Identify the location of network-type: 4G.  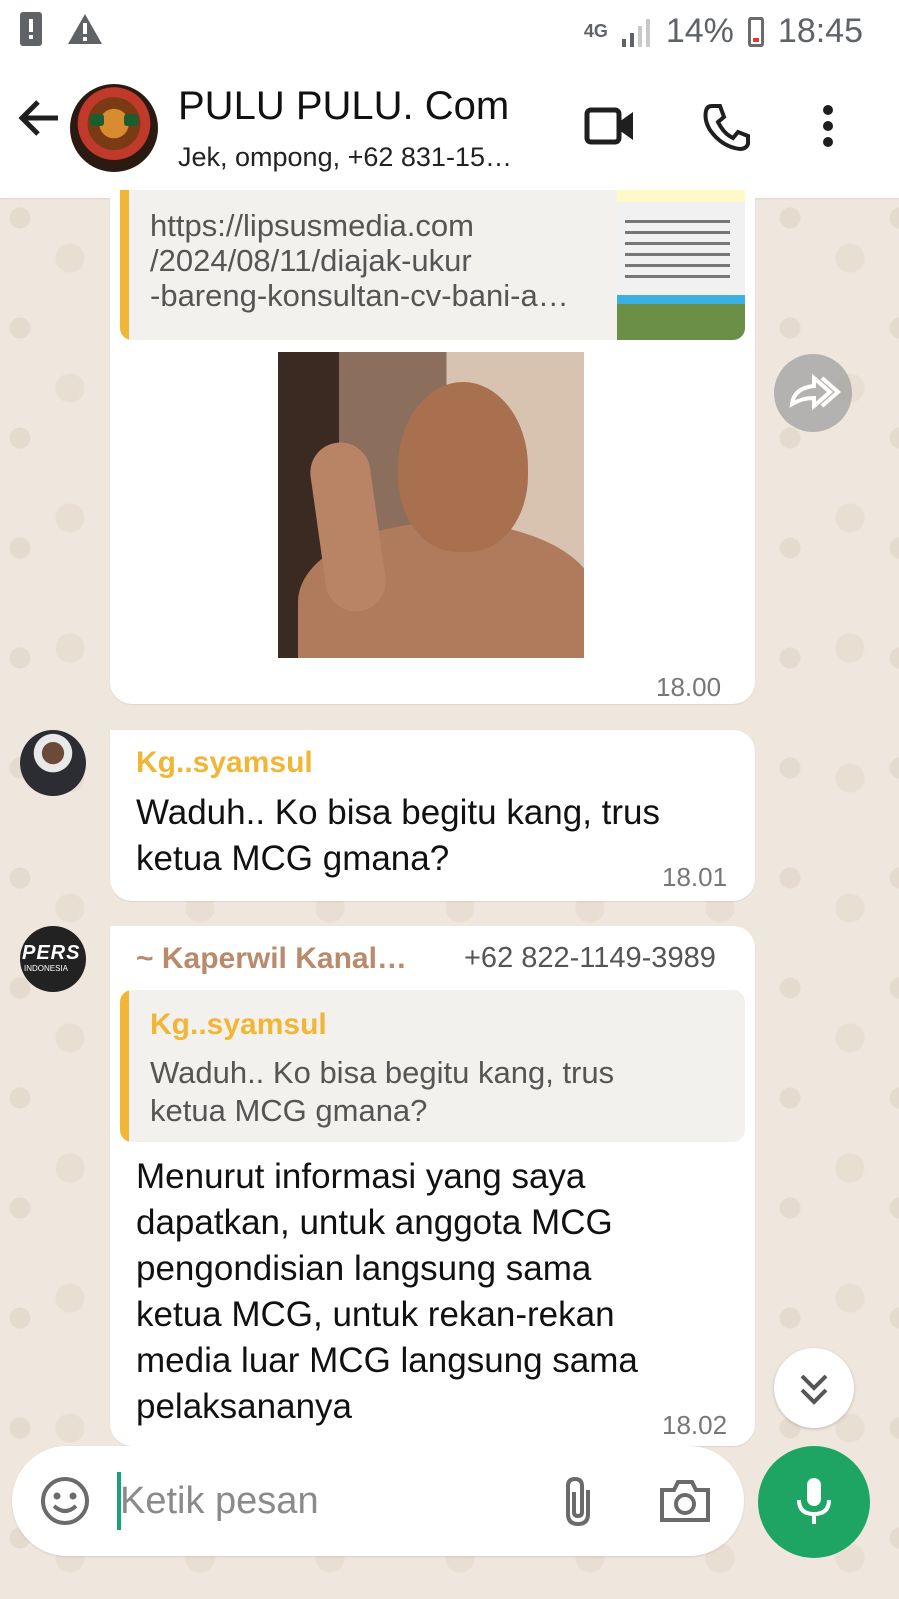
(595, 31).